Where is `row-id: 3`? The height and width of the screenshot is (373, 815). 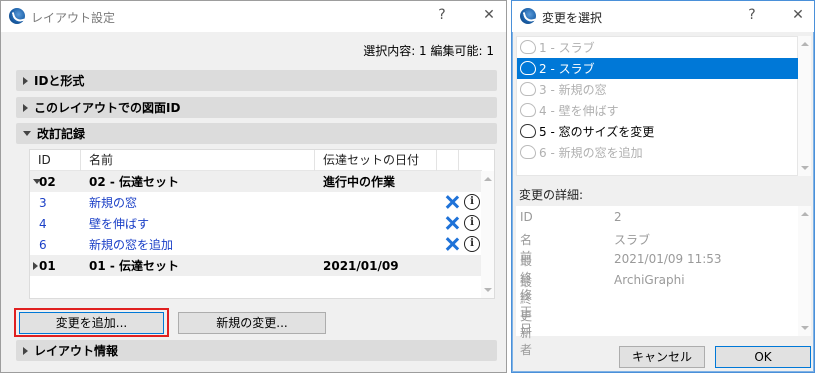
row-id: 3 is located at coordinates (43, 202).